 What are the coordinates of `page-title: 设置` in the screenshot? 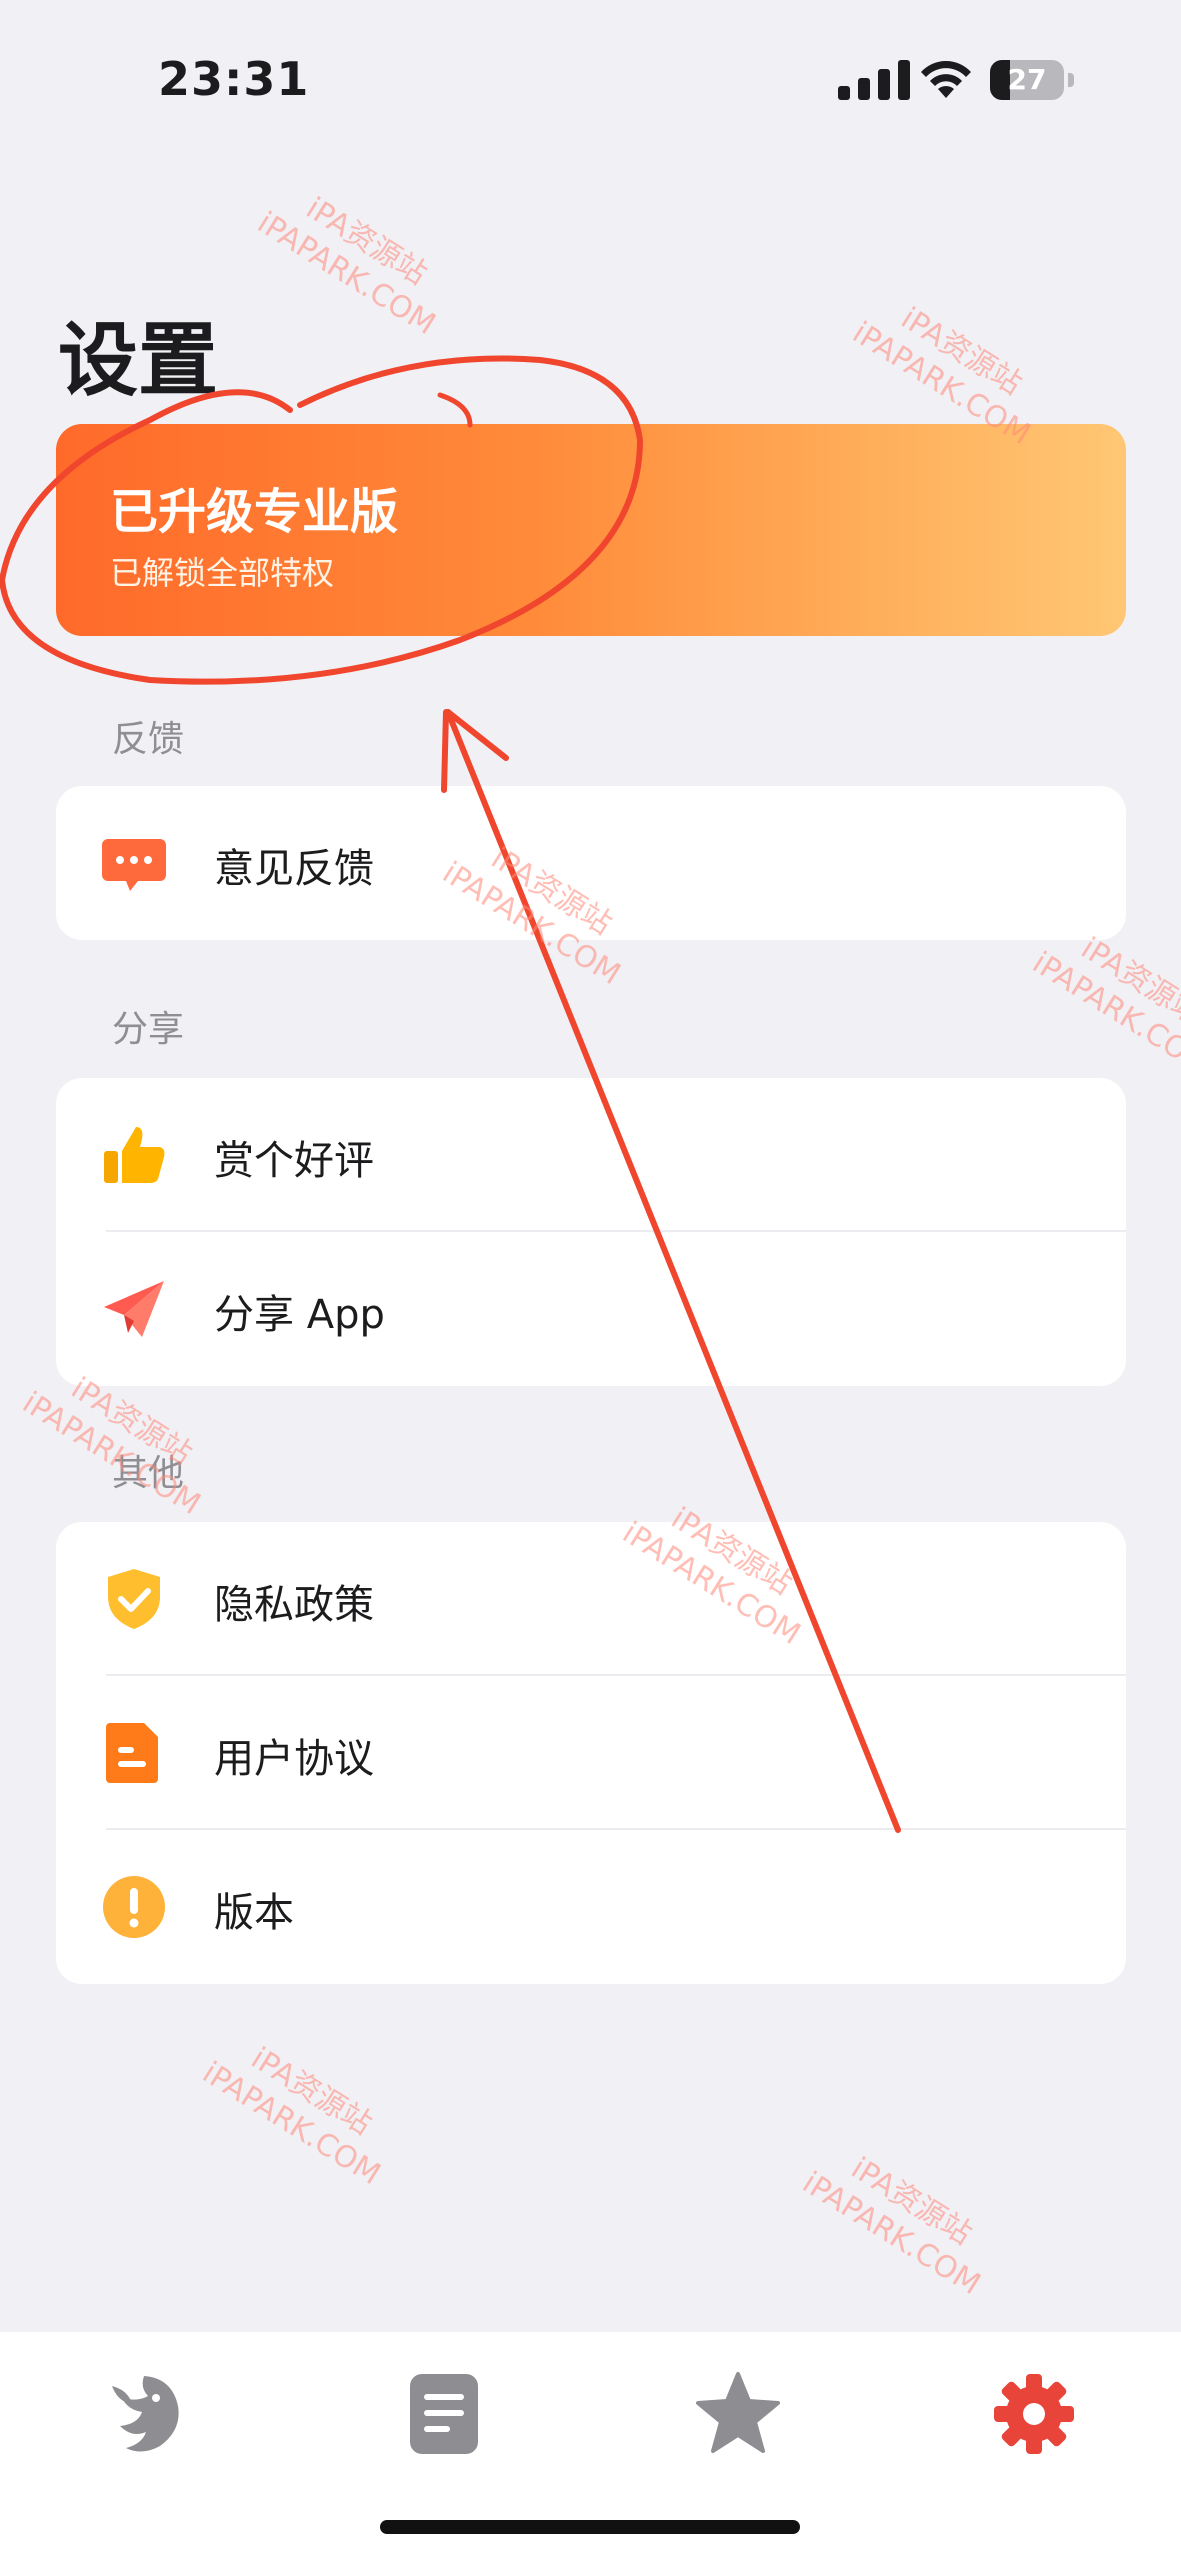 It's located at (138, 360).